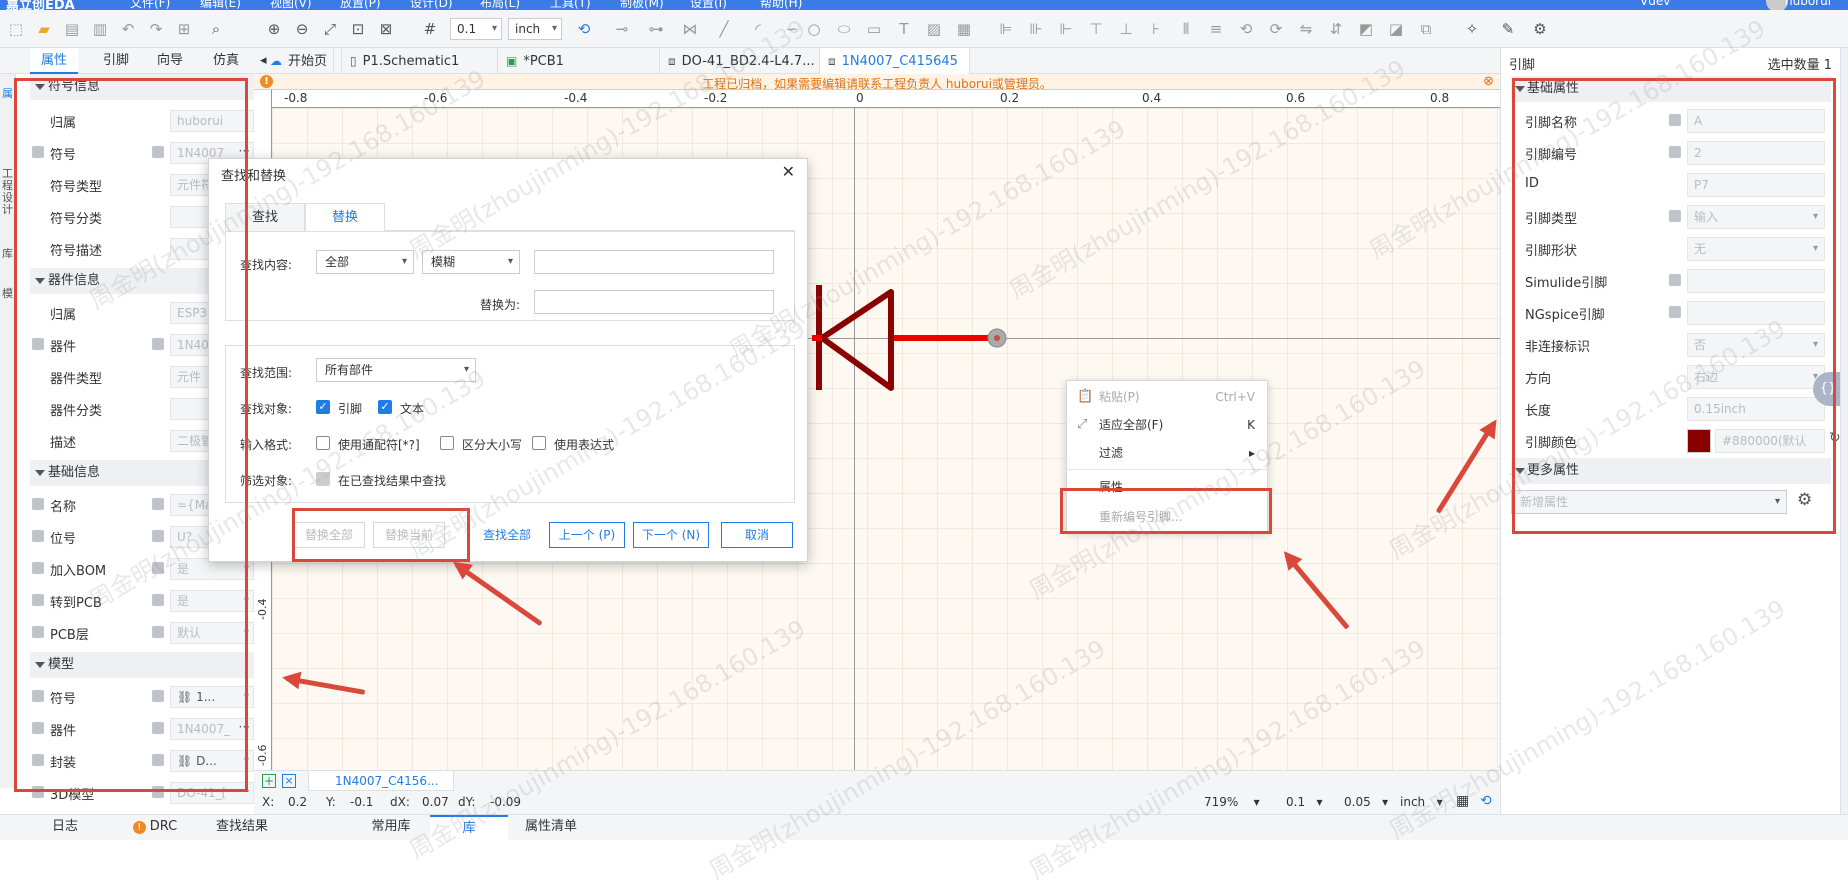  Describe the element at coordinates (1808, 4) in the screenshot. I see `user-name: huborui` at that location.